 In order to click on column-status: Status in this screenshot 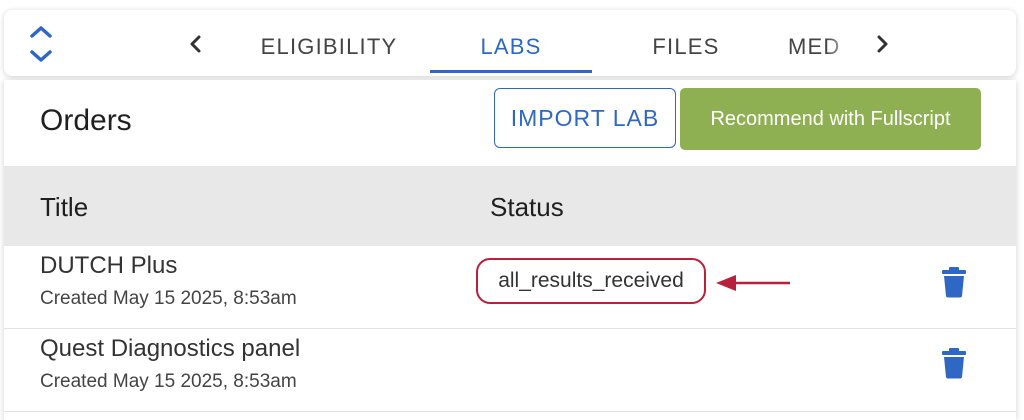, I will do `click(527, 207)`.